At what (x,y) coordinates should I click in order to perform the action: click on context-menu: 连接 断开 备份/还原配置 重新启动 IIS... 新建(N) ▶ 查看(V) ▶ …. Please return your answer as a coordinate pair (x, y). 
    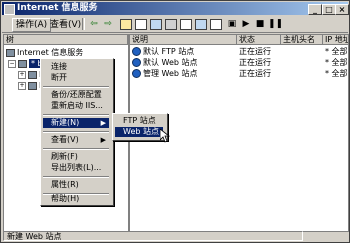
    Looking at the image, I should click on (77, 132).